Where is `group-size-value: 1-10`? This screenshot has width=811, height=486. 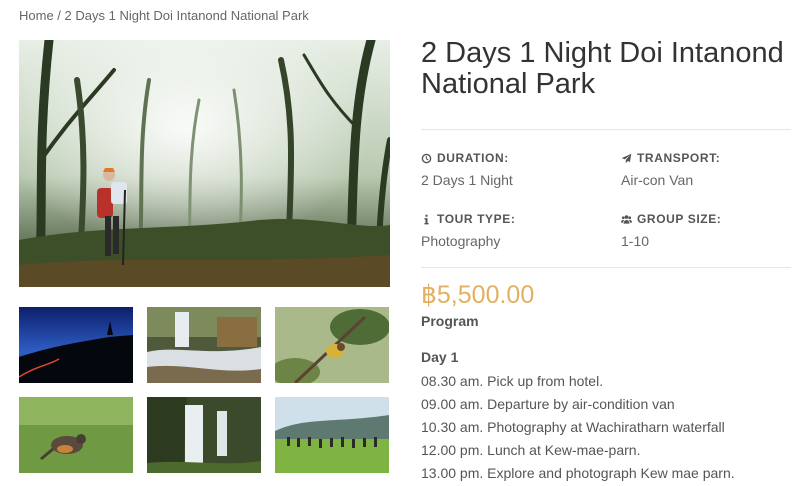
group-size-value: 1-10 is located at coordinates (635, 241).